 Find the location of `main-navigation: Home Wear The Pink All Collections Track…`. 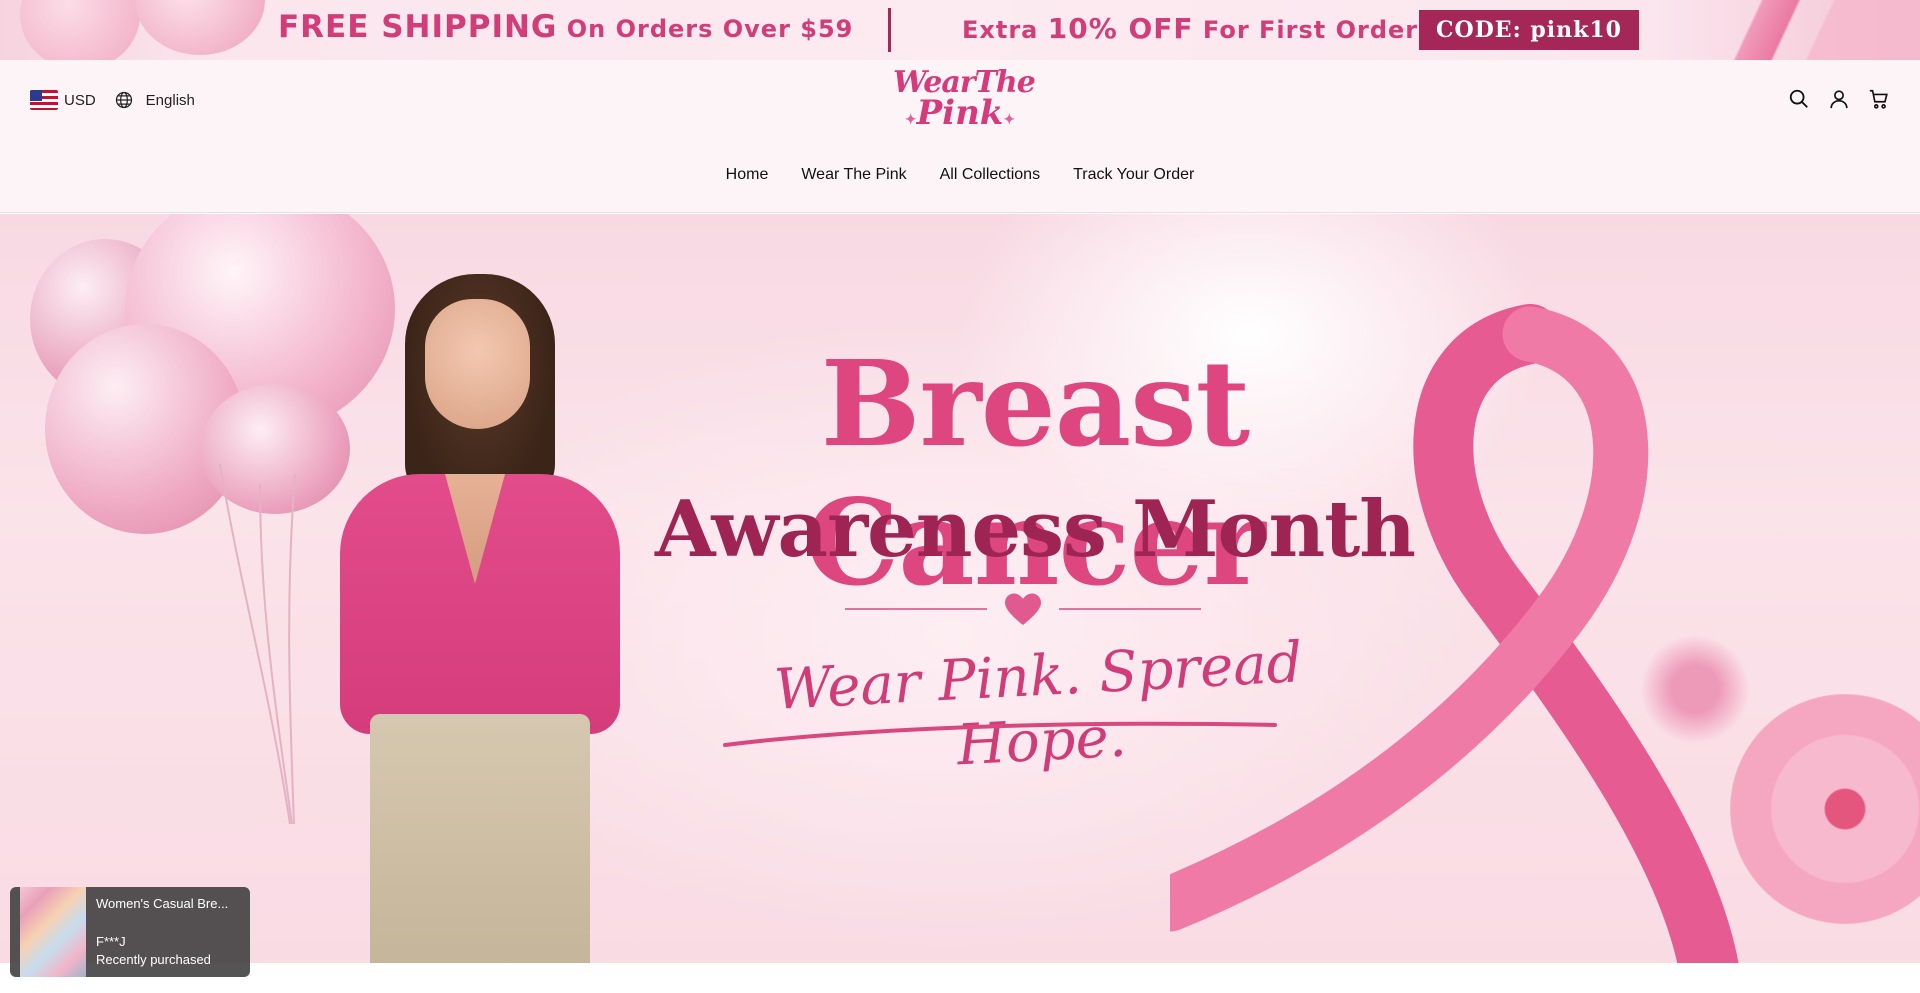

main-navigation: Home Wear The Pink All Collections Track… is located at coordinates (960, 175).